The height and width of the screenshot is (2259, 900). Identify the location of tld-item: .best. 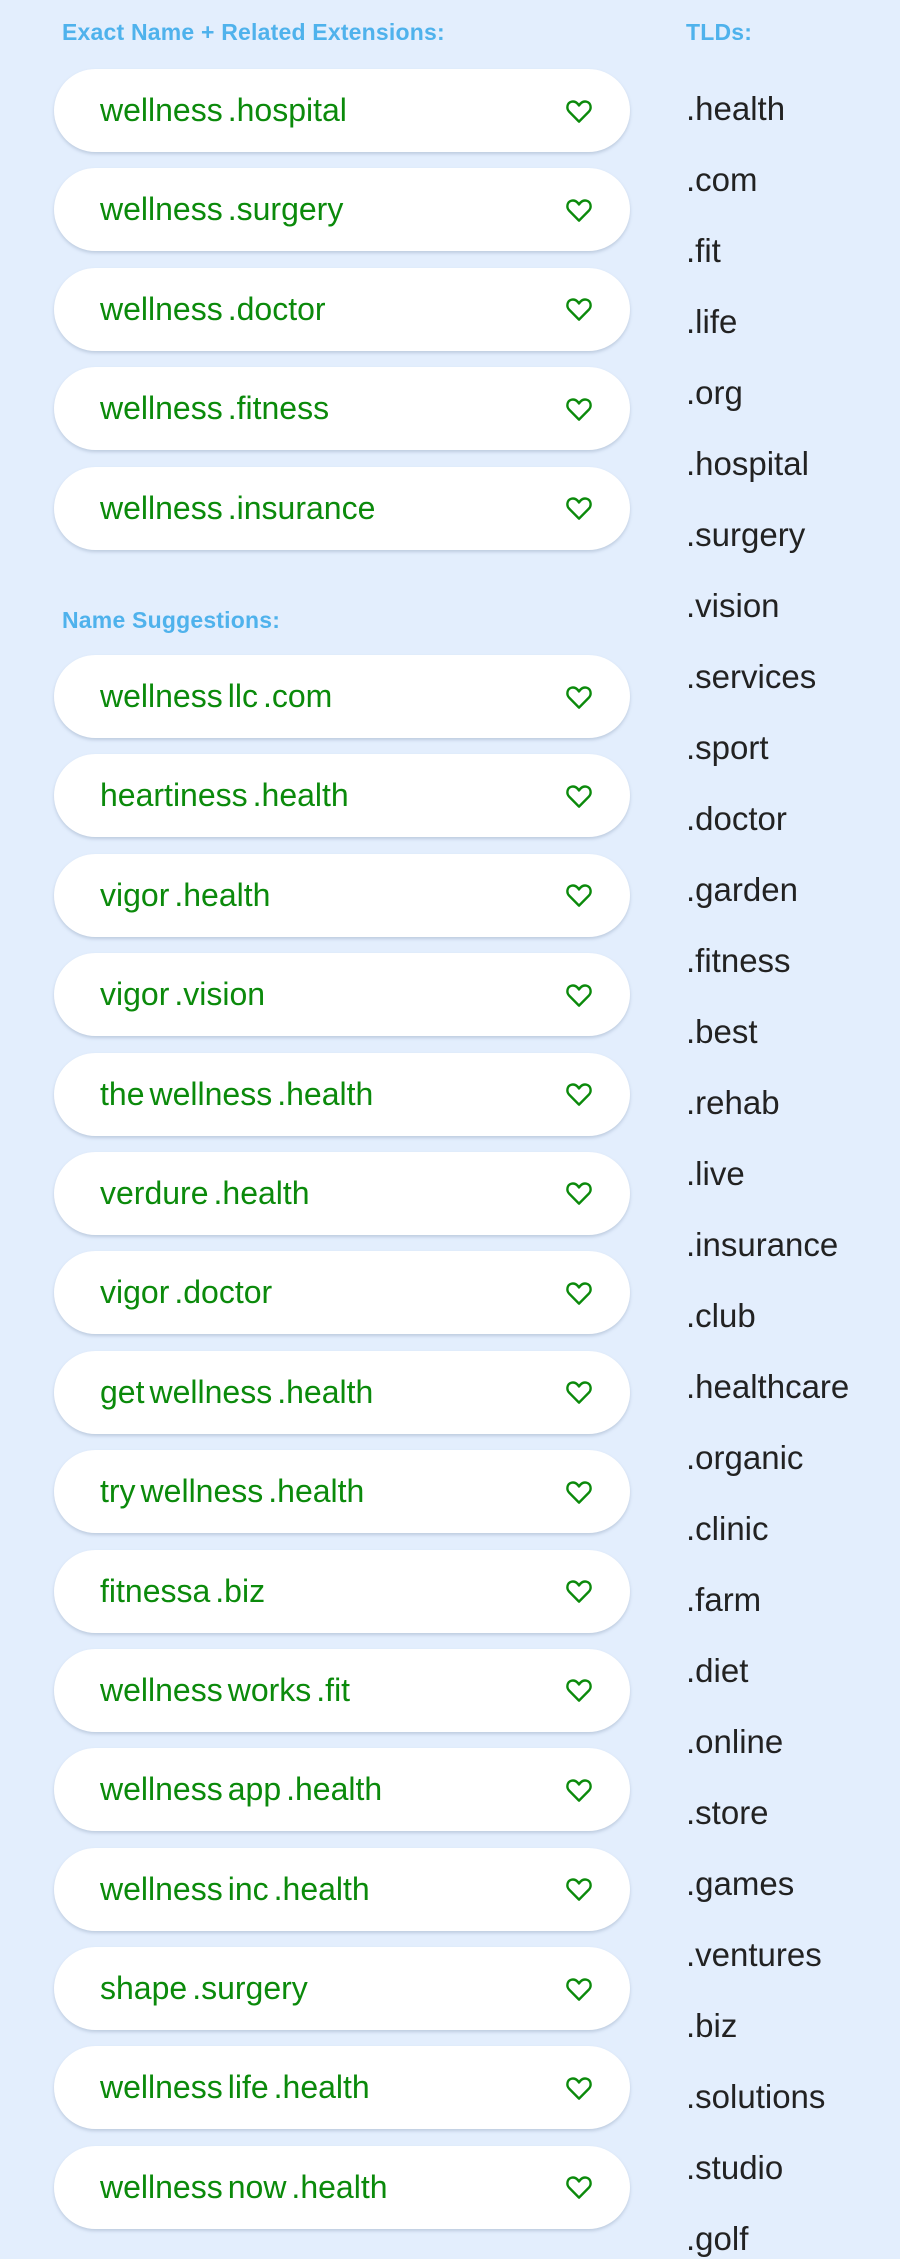
(722, 1032).